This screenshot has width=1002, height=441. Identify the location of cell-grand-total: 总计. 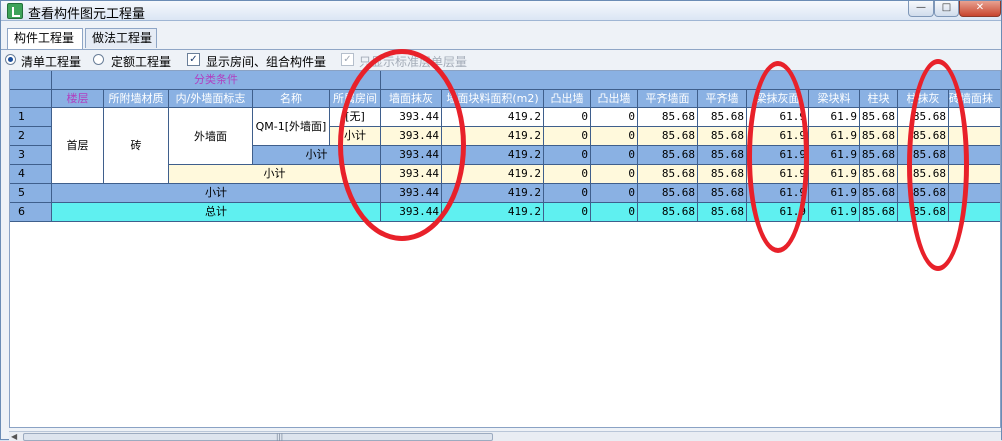
(216, 212).